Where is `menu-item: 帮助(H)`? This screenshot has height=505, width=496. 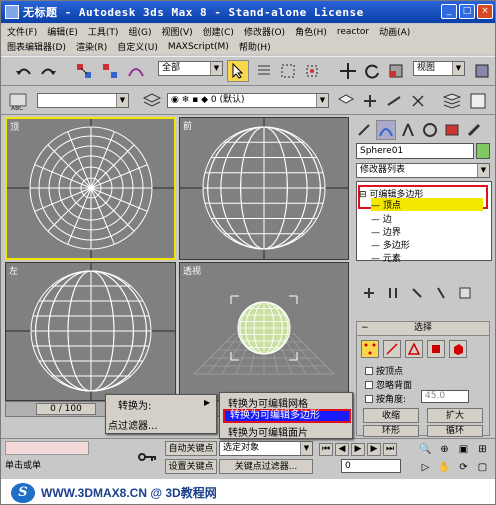 menu-item: 帮助(H) is located at coordinates (255, 46).